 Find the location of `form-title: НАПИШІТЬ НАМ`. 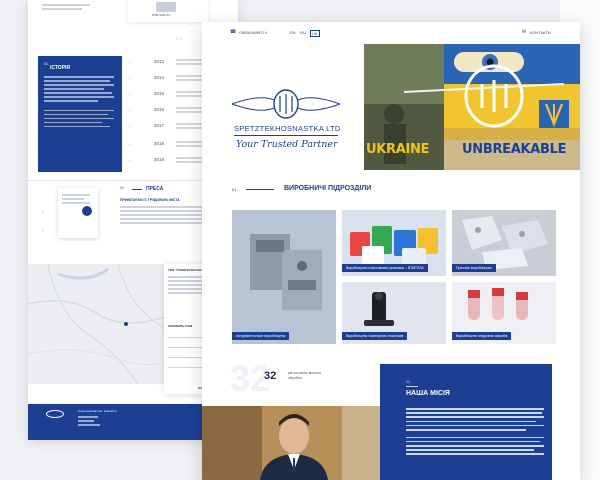

form-title: НАПИШІТЬ НАМ is located at coordinates (180, 326).